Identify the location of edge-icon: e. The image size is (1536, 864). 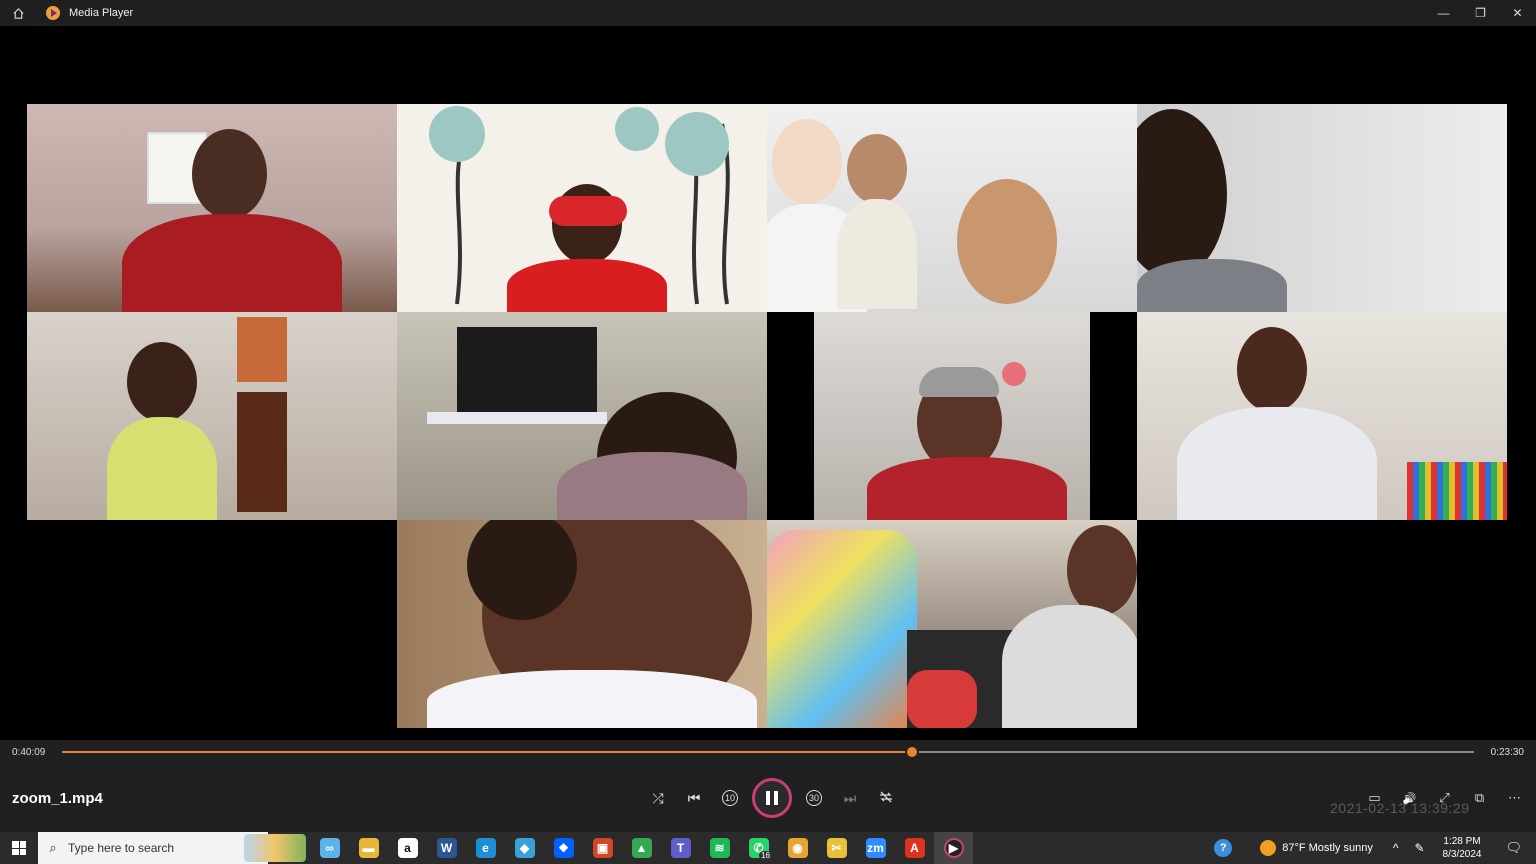
(485, 848).